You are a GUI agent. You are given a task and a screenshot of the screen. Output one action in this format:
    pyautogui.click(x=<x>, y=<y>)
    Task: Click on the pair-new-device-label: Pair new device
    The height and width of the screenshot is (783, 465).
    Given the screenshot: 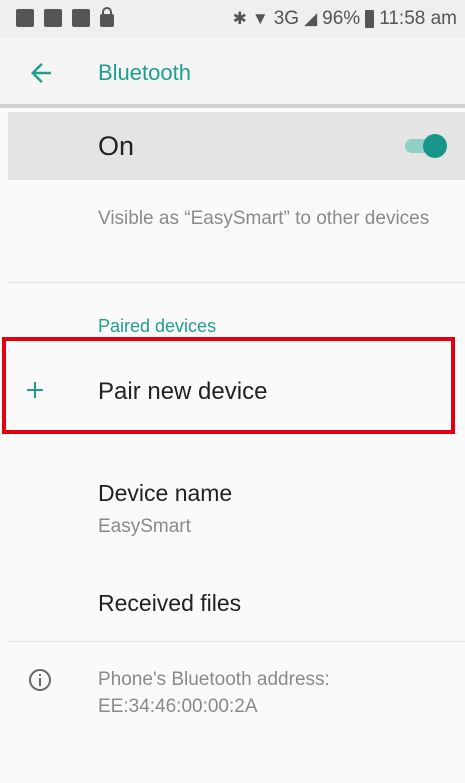 What is the action you would take?
    pyautogui.click(x=182, y=392)
    